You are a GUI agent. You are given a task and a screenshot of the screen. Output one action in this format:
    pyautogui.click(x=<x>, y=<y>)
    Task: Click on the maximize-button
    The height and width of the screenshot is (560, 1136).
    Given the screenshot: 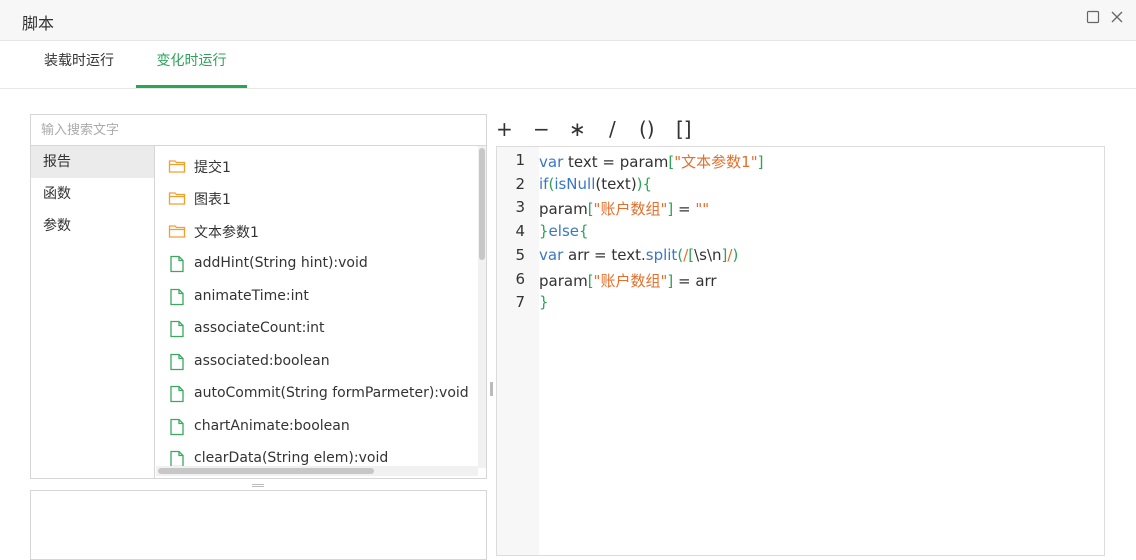 What is the action you would take?
    pyautogui.click(x=1094, y=18)
    